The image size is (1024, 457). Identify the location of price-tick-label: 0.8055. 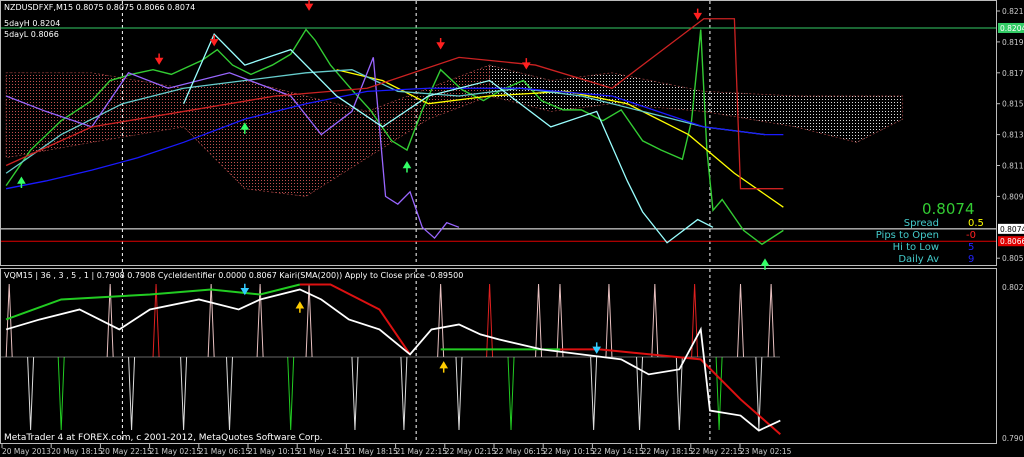
(1013, 258).